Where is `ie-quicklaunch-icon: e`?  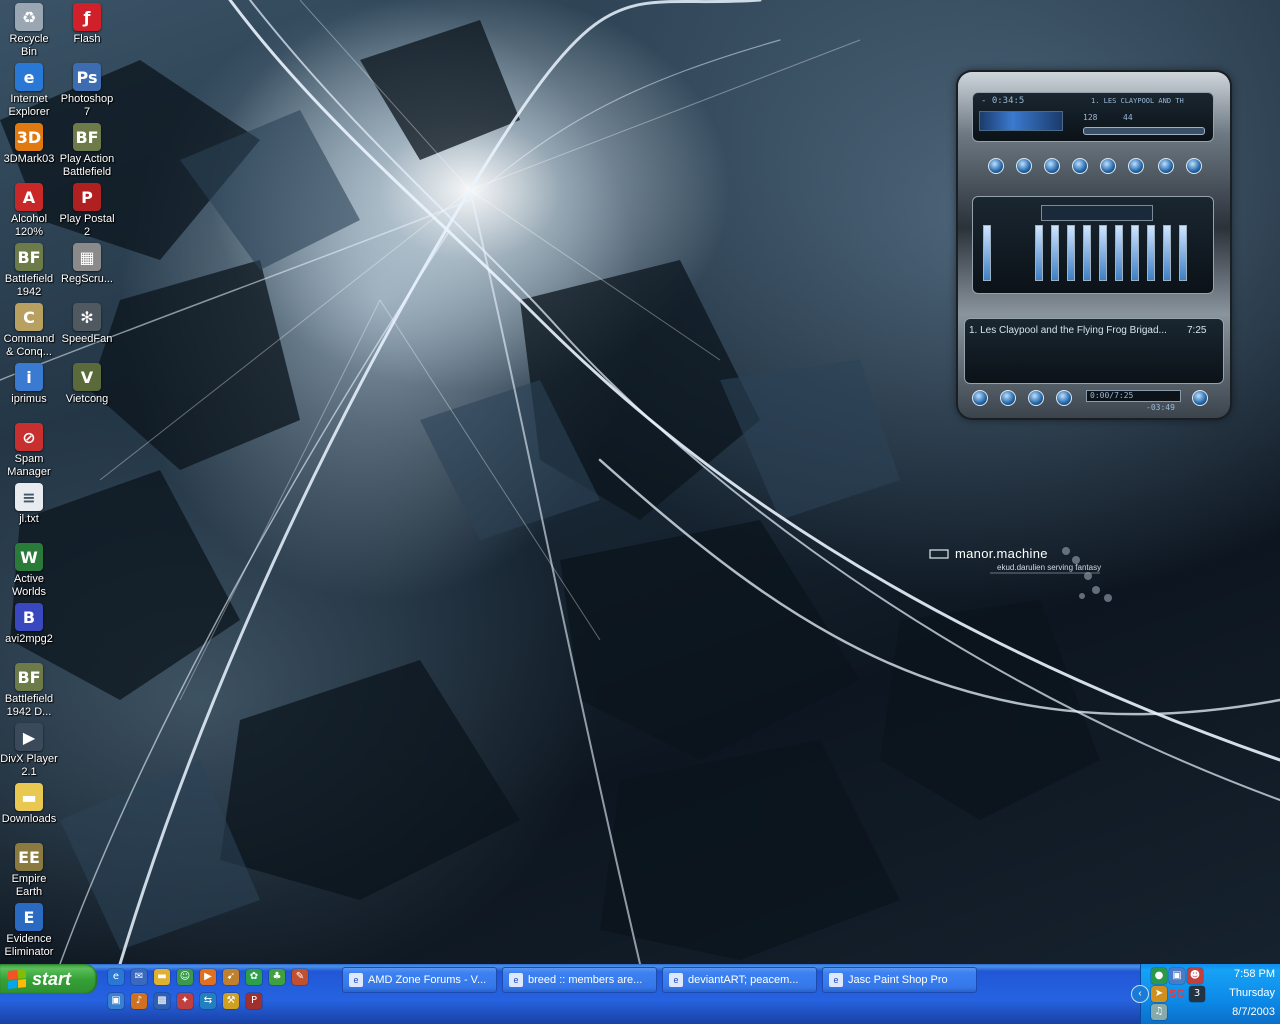
ie-quicklaunch-icon: e is located at coordinates (116, 977).